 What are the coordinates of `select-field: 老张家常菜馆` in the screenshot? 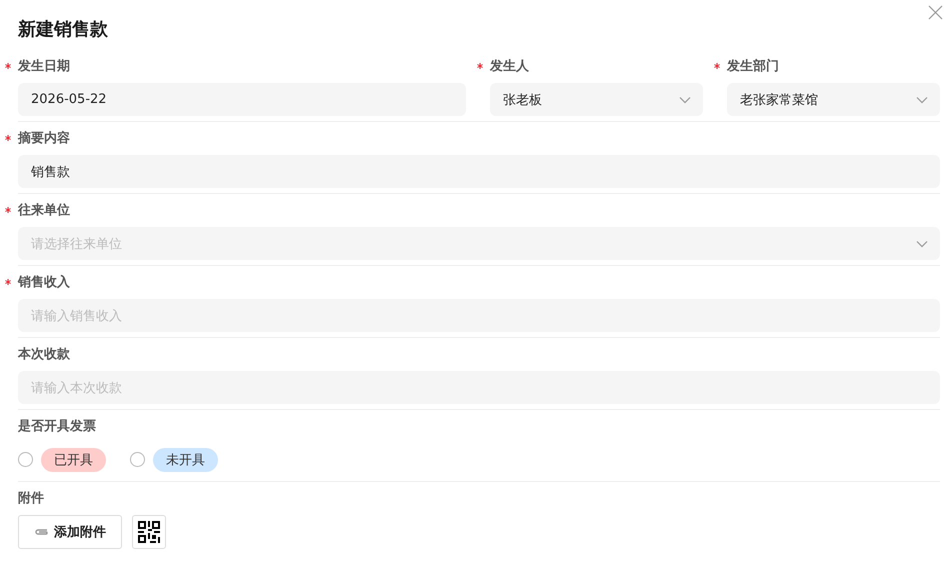 It's located at (833, 99).